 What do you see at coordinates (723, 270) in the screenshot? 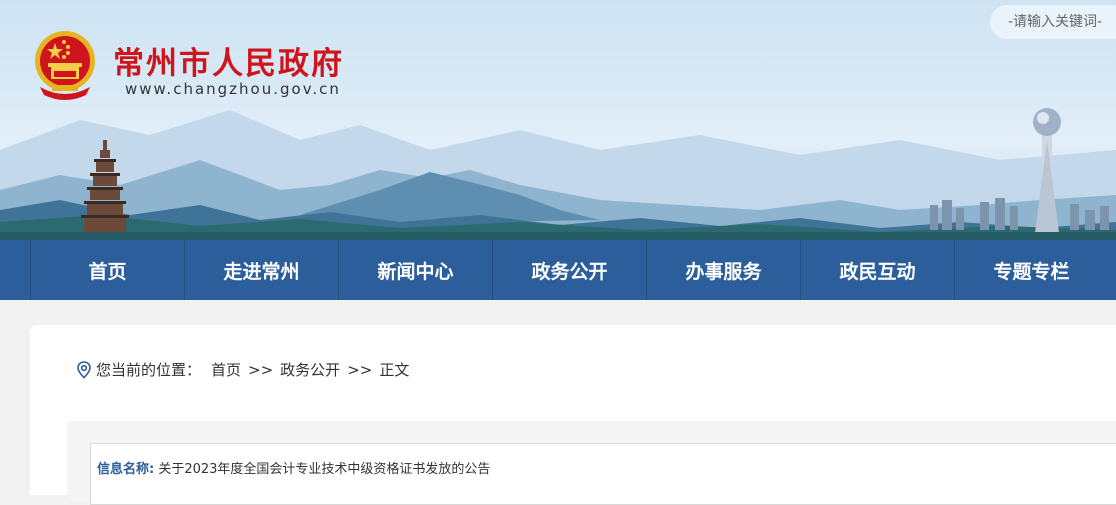
I see `nav-item-services: 办事服务` at bounding box center [723, 270].